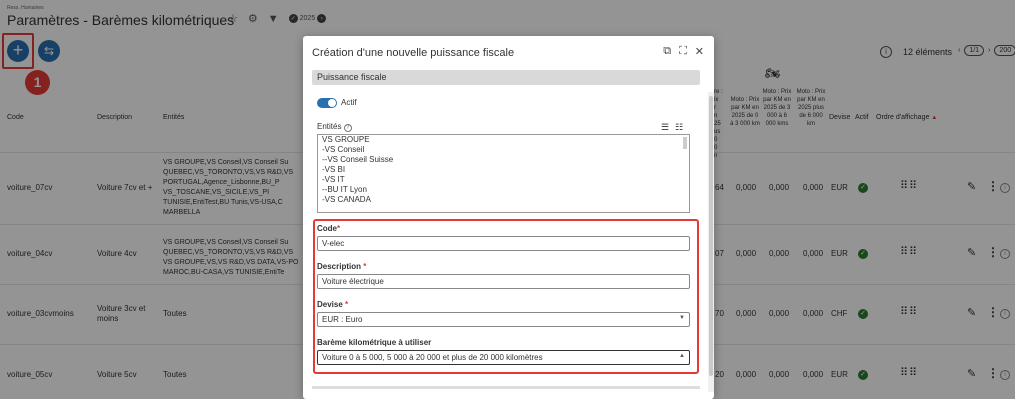 This screenshot has width=1015, height=399. I want to click on chevron-up-icon: ▲, so click(682, 356).